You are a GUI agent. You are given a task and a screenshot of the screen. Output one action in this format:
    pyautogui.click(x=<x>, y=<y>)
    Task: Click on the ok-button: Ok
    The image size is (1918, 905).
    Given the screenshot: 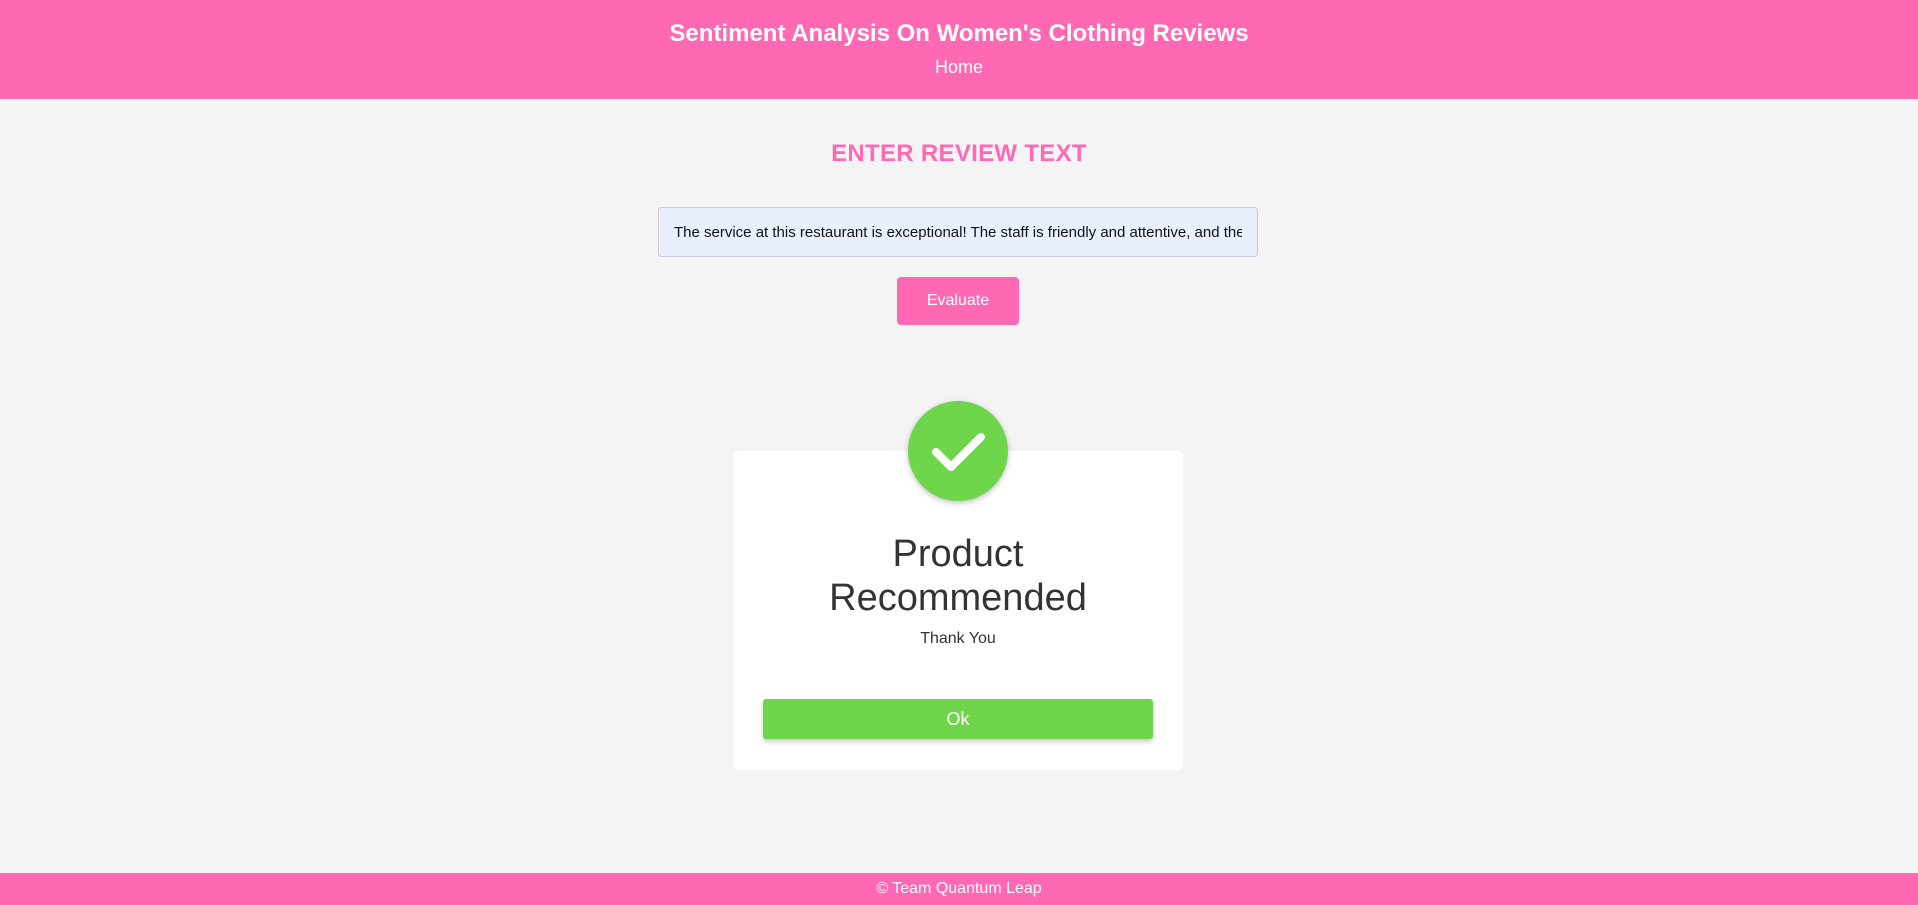 What is the action you would take?
    pyautogui.click(x=958, y=719)
    